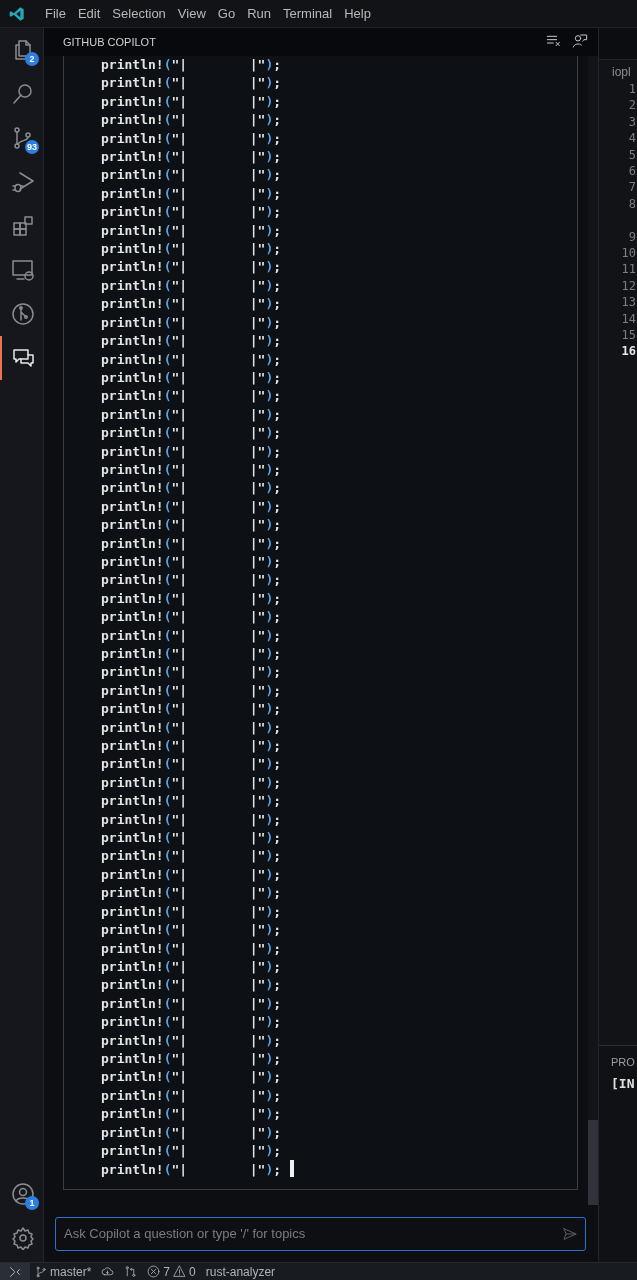 The image size is (637, 1280). Describe the element at coordinates (308, 13) in the screenshot. I see `menu-item: Terminal` at that location.